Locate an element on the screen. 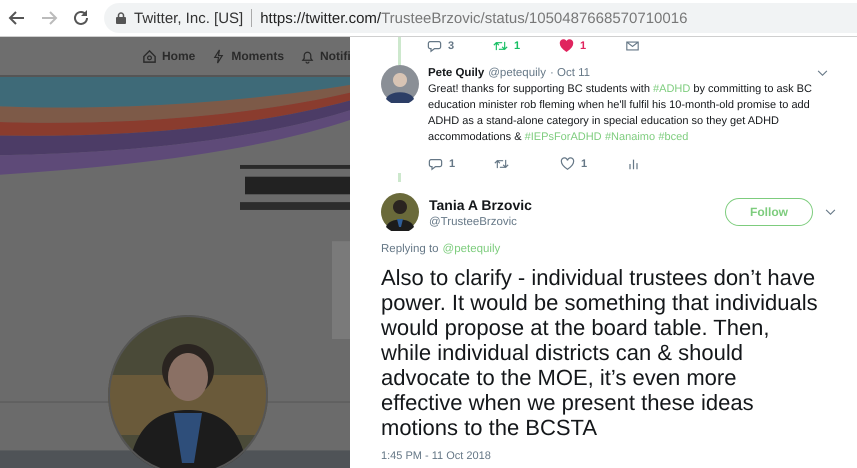 This screenshot has width=857, height=468. nav-link: Moments is located at coordinates (257, 56).